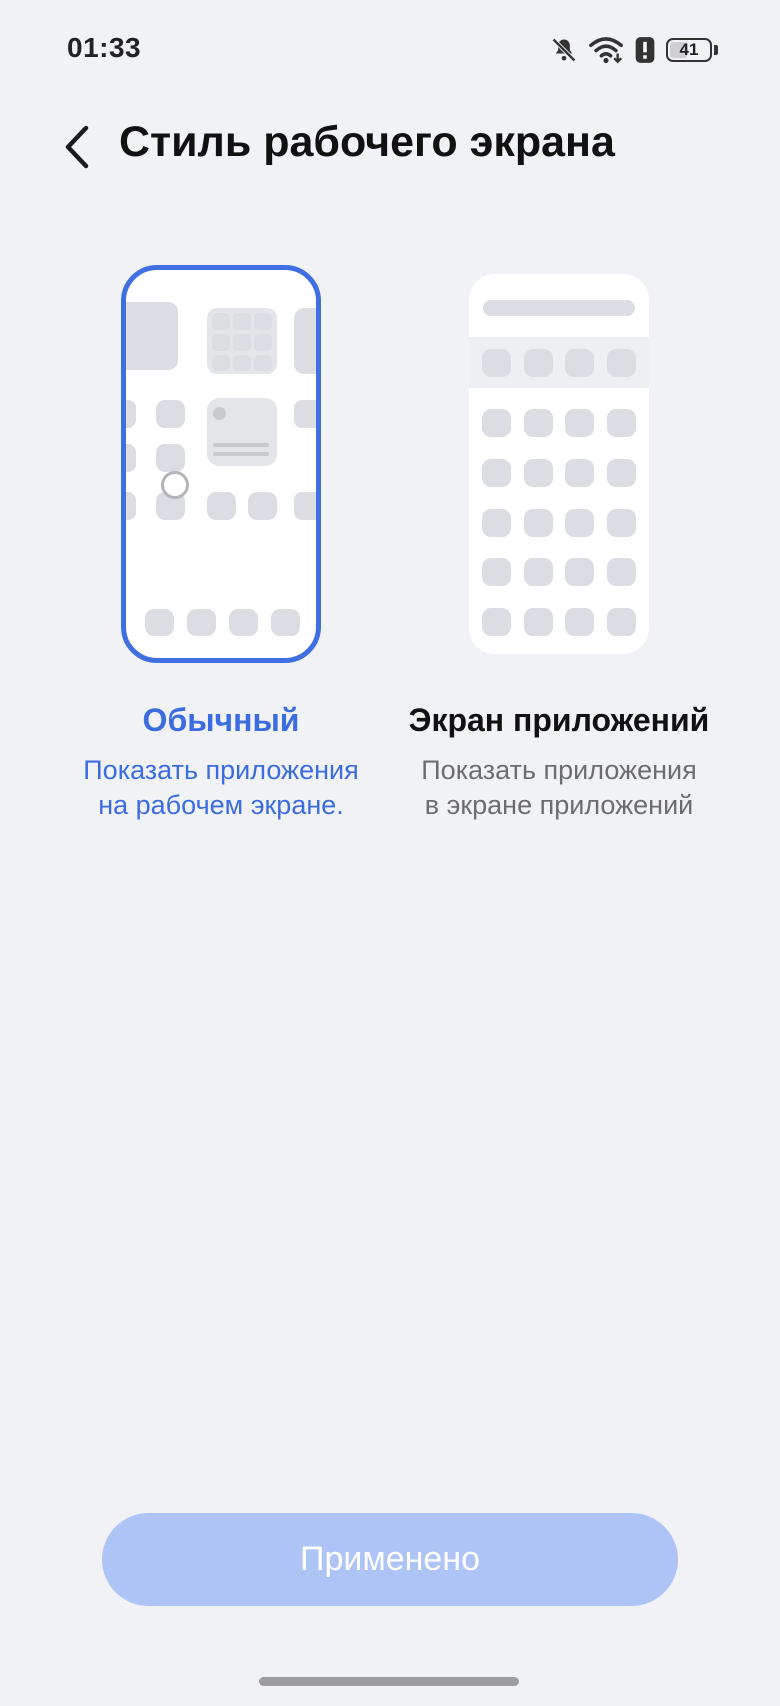 The height and width of the screenshot is (1706, 780). I want to click on option-app-drawer, so click(559, 464).